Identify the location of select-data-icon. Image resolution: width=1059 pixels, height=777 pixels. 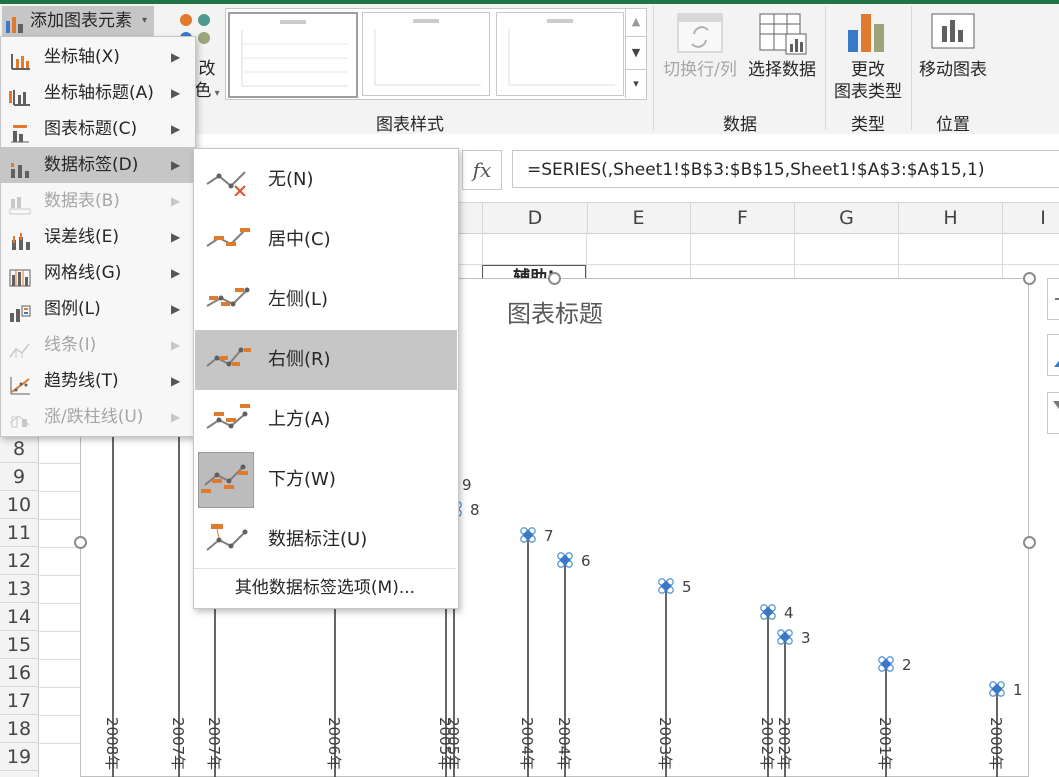
(783, 34).